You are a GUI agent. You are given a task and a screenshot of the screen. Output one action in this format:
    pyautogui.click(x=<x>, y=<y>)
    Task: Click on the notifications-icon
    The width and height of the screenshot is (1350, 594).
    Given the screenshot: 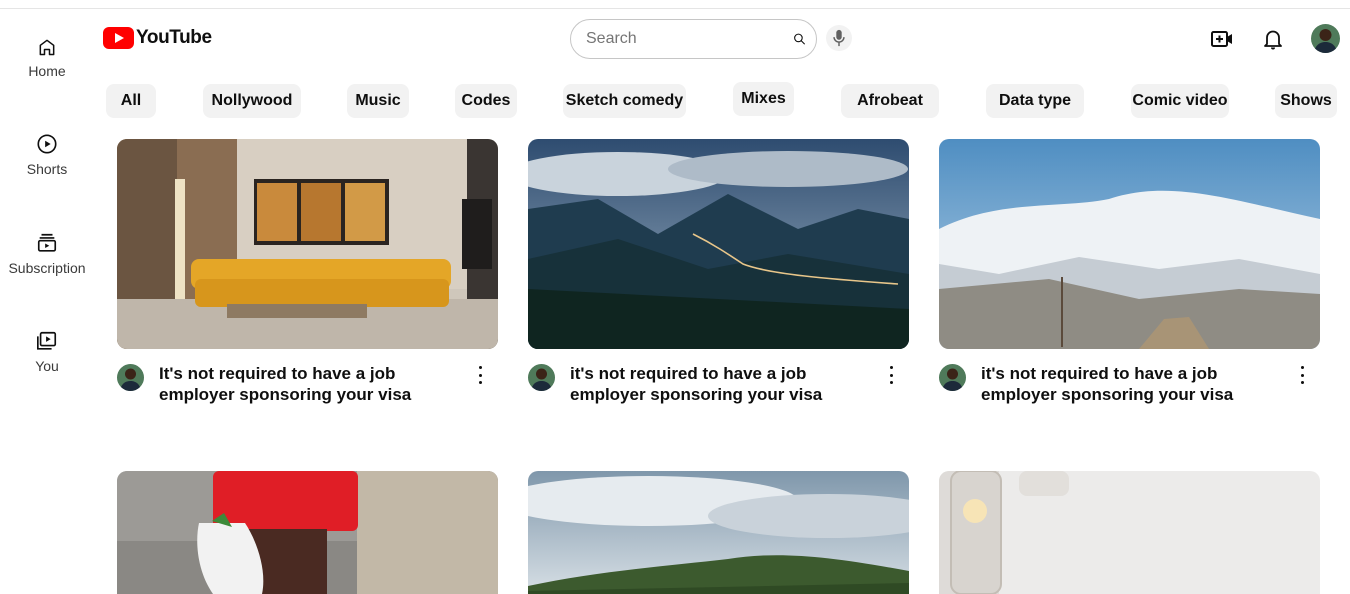 What is the action you would take?
    pyautogui.click(x=1273, y=40)
    